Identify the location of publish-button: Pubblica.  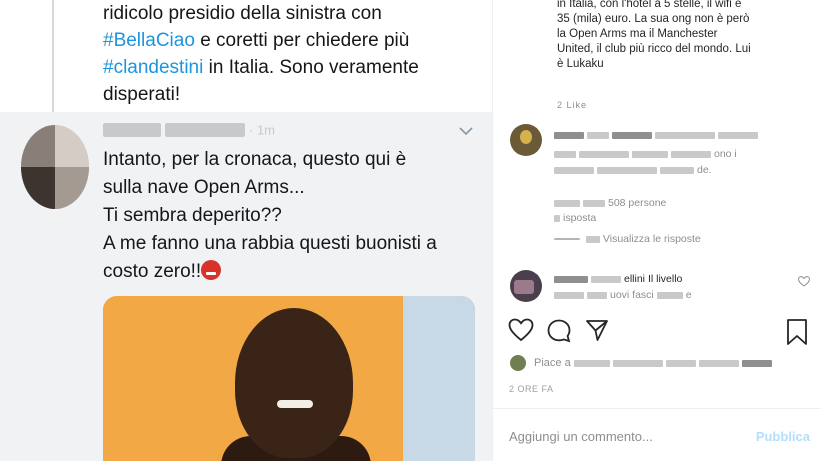
(783, 436).